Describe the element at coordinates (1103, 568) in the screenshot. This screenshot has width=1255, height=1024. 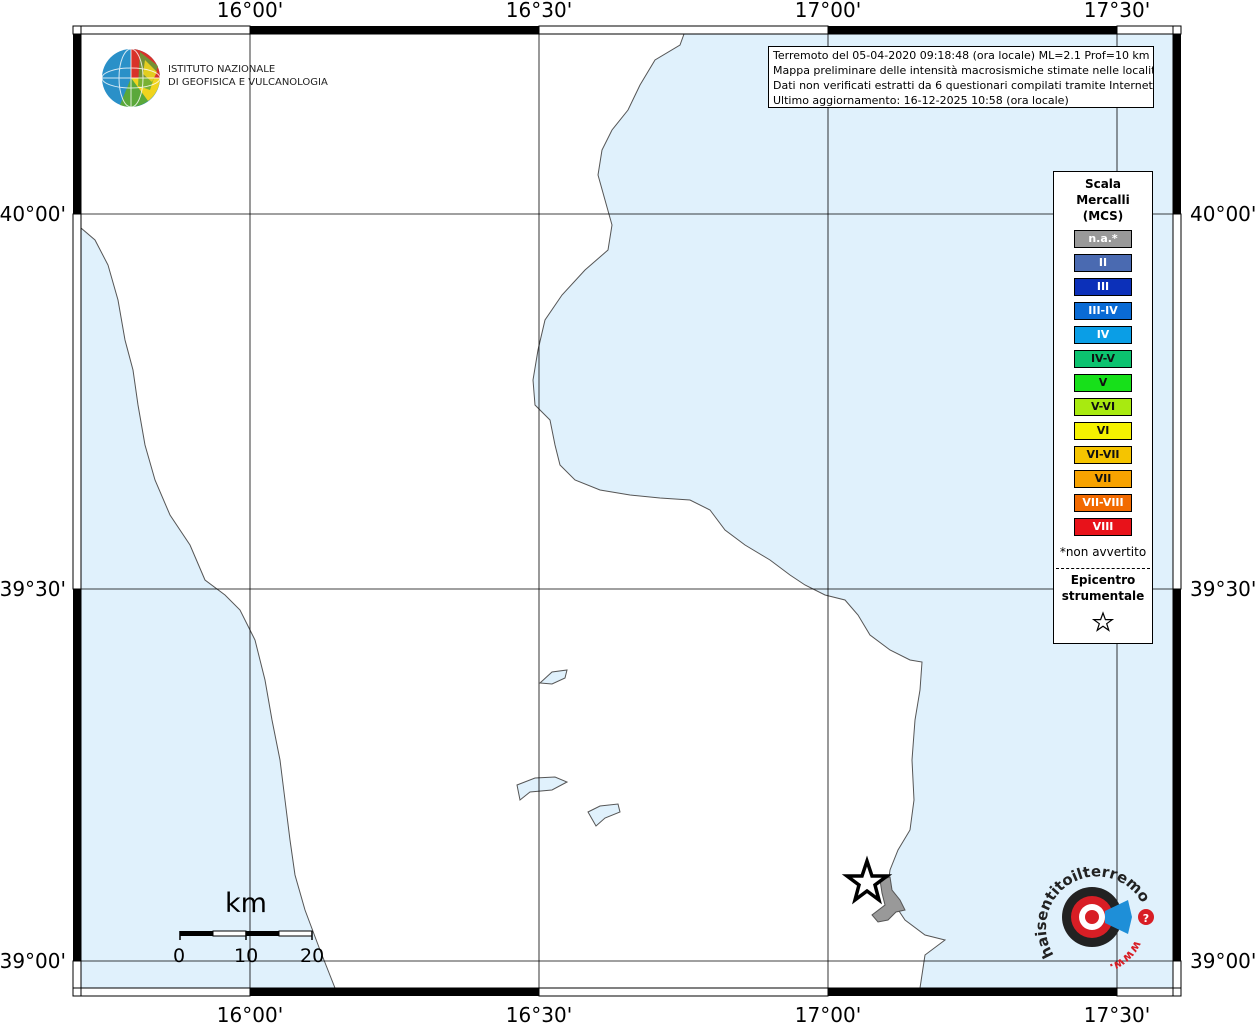
I see `legend-separator` at that location.